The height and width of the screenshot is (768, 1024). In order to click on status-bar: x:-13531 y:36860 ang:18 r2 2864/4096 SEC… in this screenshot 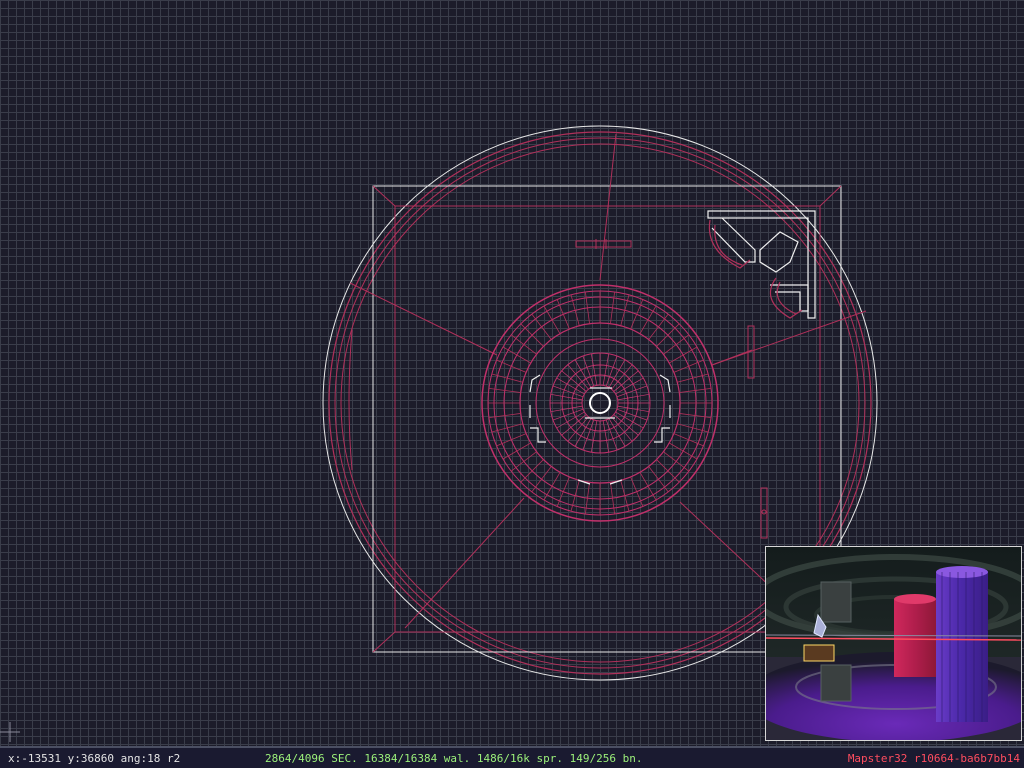, I will do `click(512, 757)`.